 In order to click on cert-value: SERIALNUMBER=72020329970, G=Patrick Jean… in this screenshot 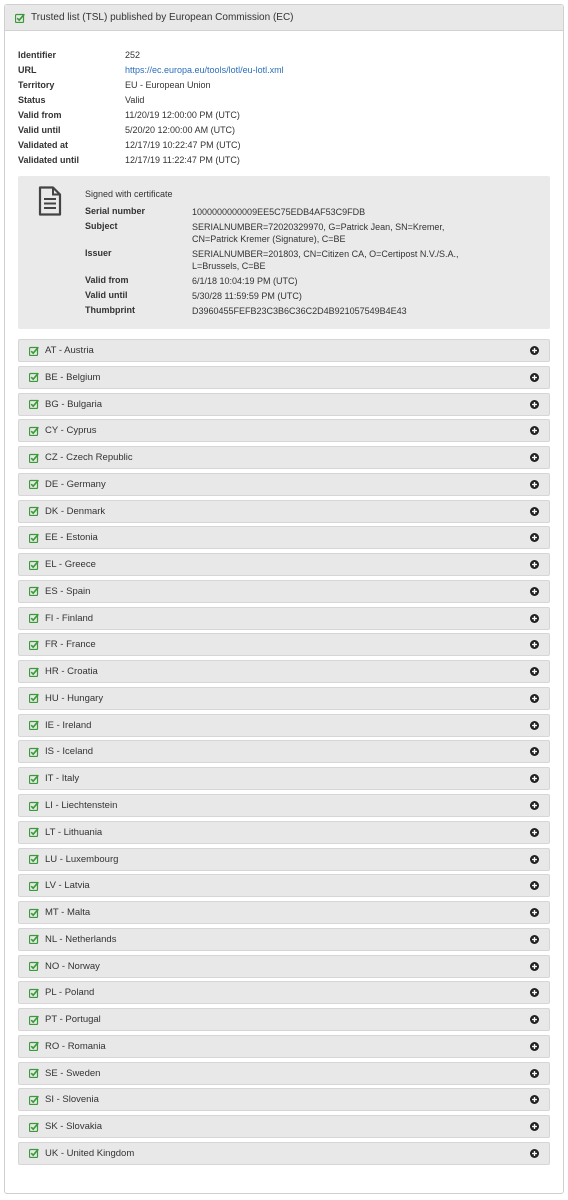, I will do `click(318, 232)`.